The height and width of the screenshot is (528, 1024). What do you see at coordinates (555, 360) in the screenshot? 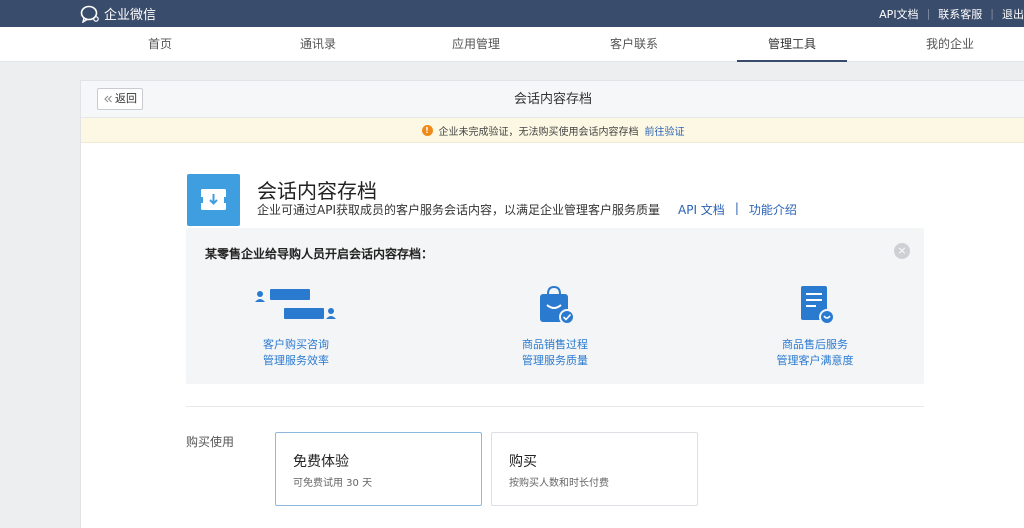
I see `scenario-line2: 管理服务质量` at bounding box center [555, 360].